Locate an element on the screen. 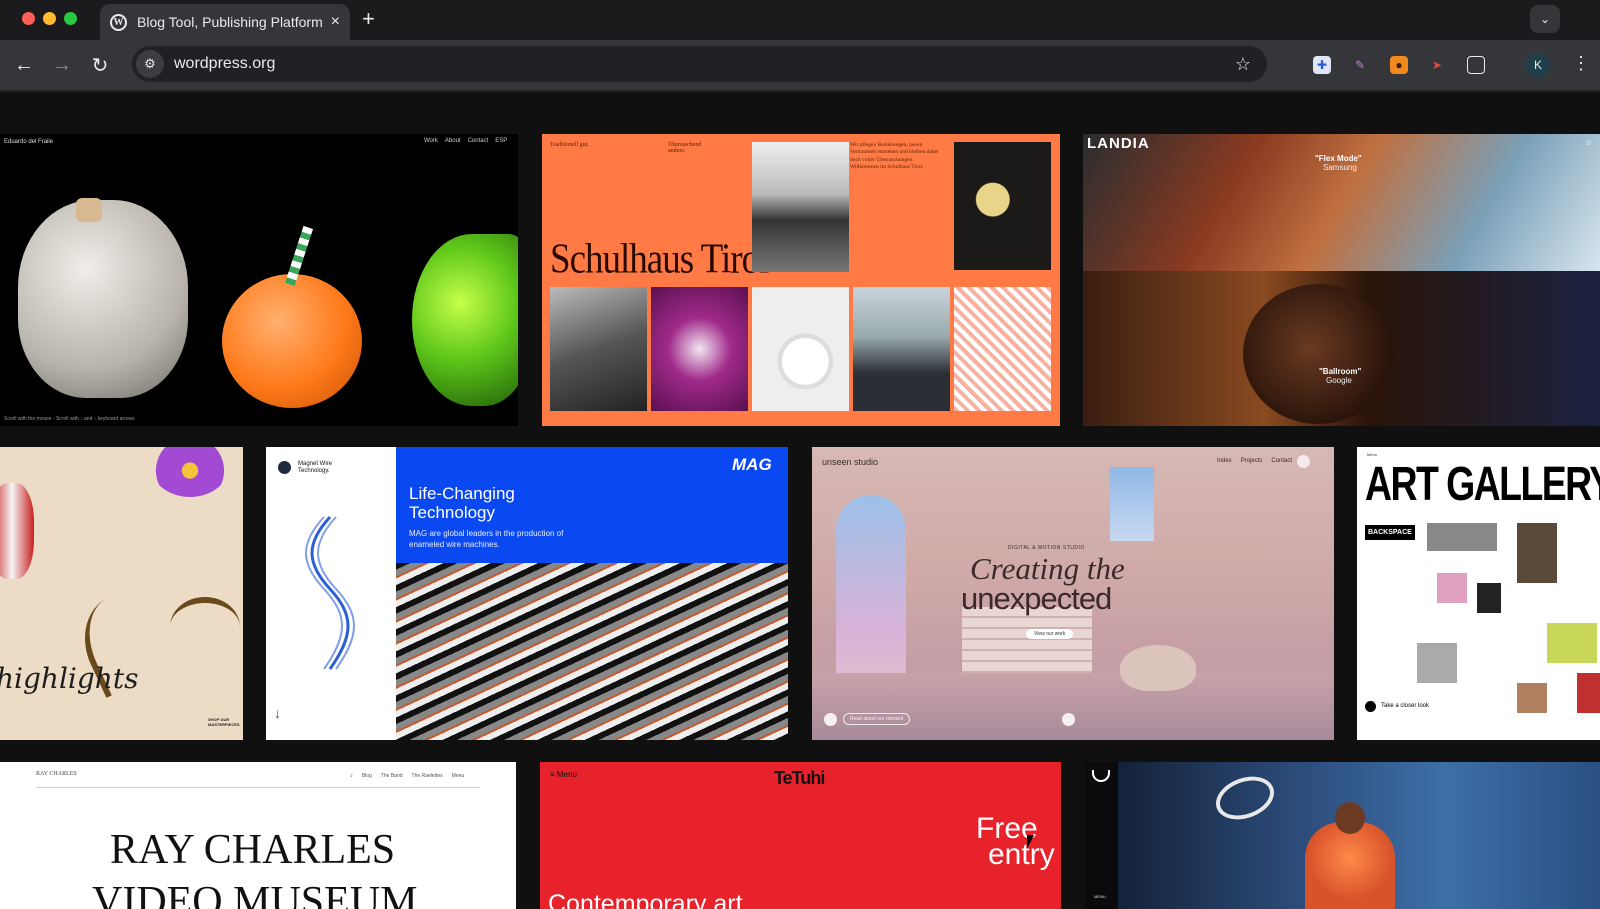 This screenshot has width=1600, height=909. player-figure is located at coordinates (1350, 865).